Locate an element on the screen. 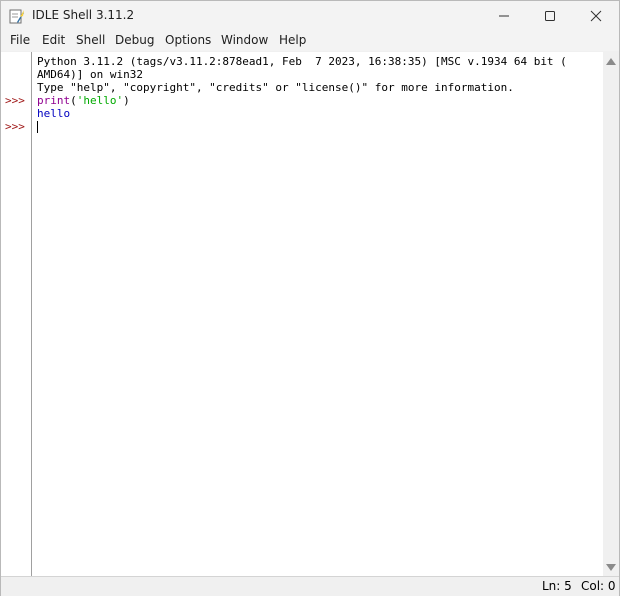 This screenshot has height=596, width=620. input-line: print('hello') is located at coordinates (83, 100).